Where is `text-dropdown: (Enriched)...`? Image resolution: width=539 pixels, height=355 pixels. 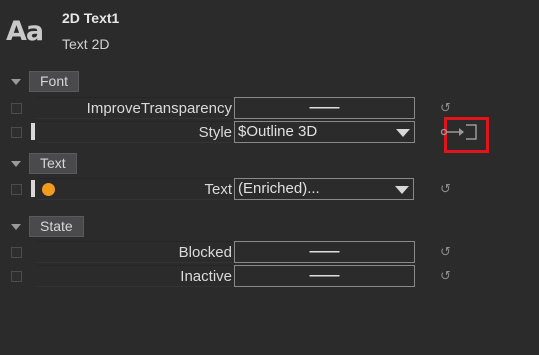
text-dropdown: (Enriched)... is located at coordinates (324, 189).